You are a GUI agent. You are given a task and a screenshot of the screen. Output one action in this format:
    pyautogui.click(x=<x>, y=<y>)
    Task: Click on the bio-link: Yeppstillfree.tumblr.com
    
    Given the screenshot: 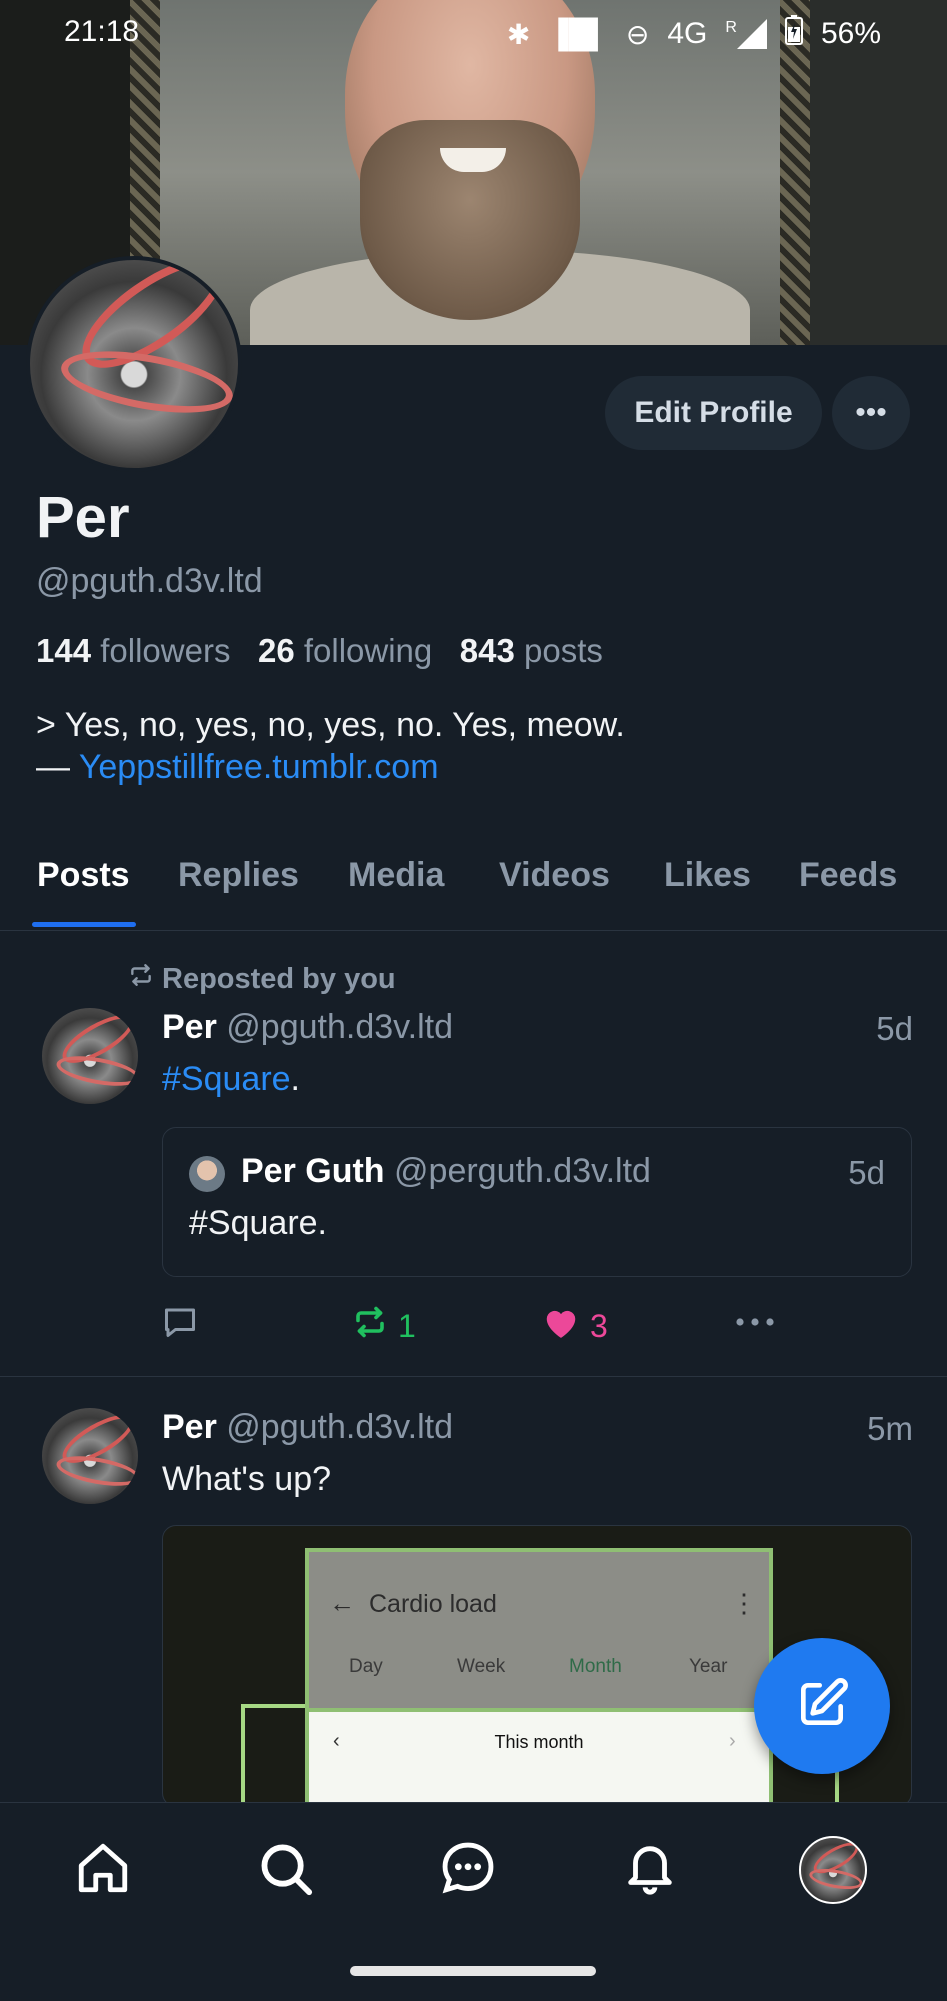 What is the action you would take?
    pyautogui.click(x=259, y=767)
    